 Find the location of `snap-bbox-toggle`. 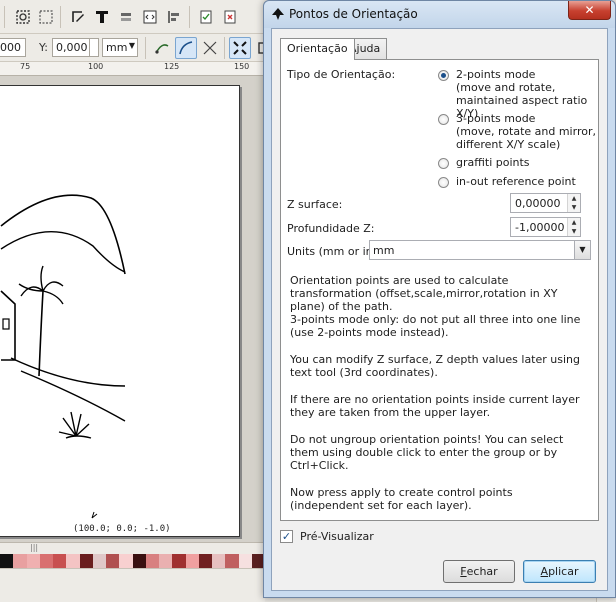

snap-bbox-toggle is located at coordinates (240, 48).